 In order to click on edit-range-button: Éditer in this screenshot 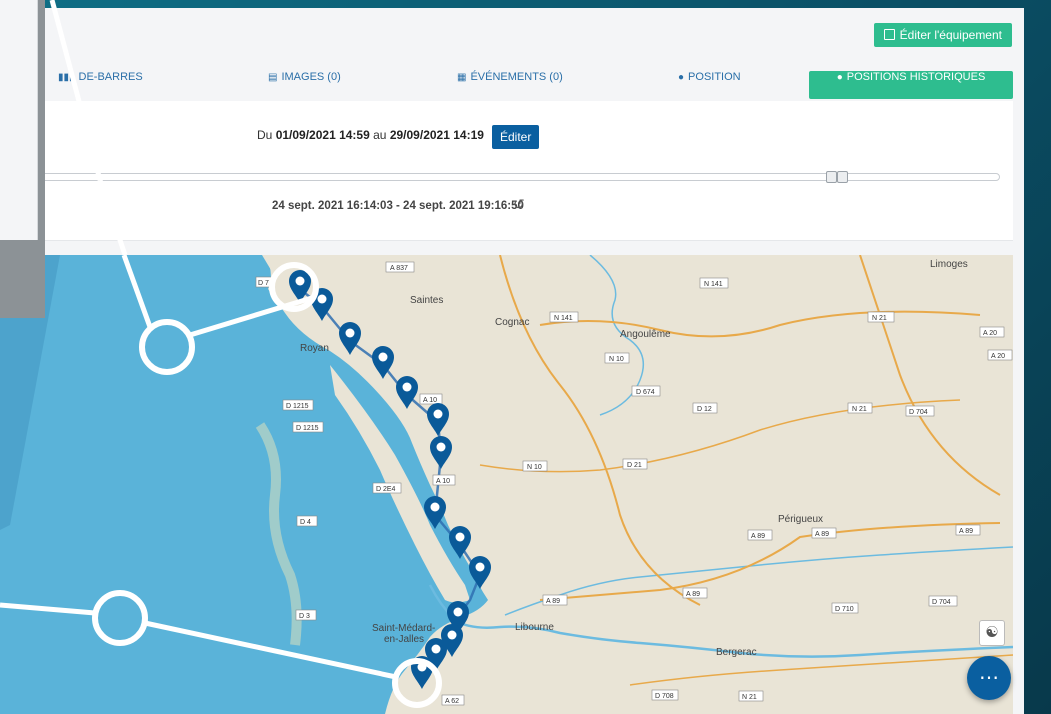, I will do `click(516, 137)`.